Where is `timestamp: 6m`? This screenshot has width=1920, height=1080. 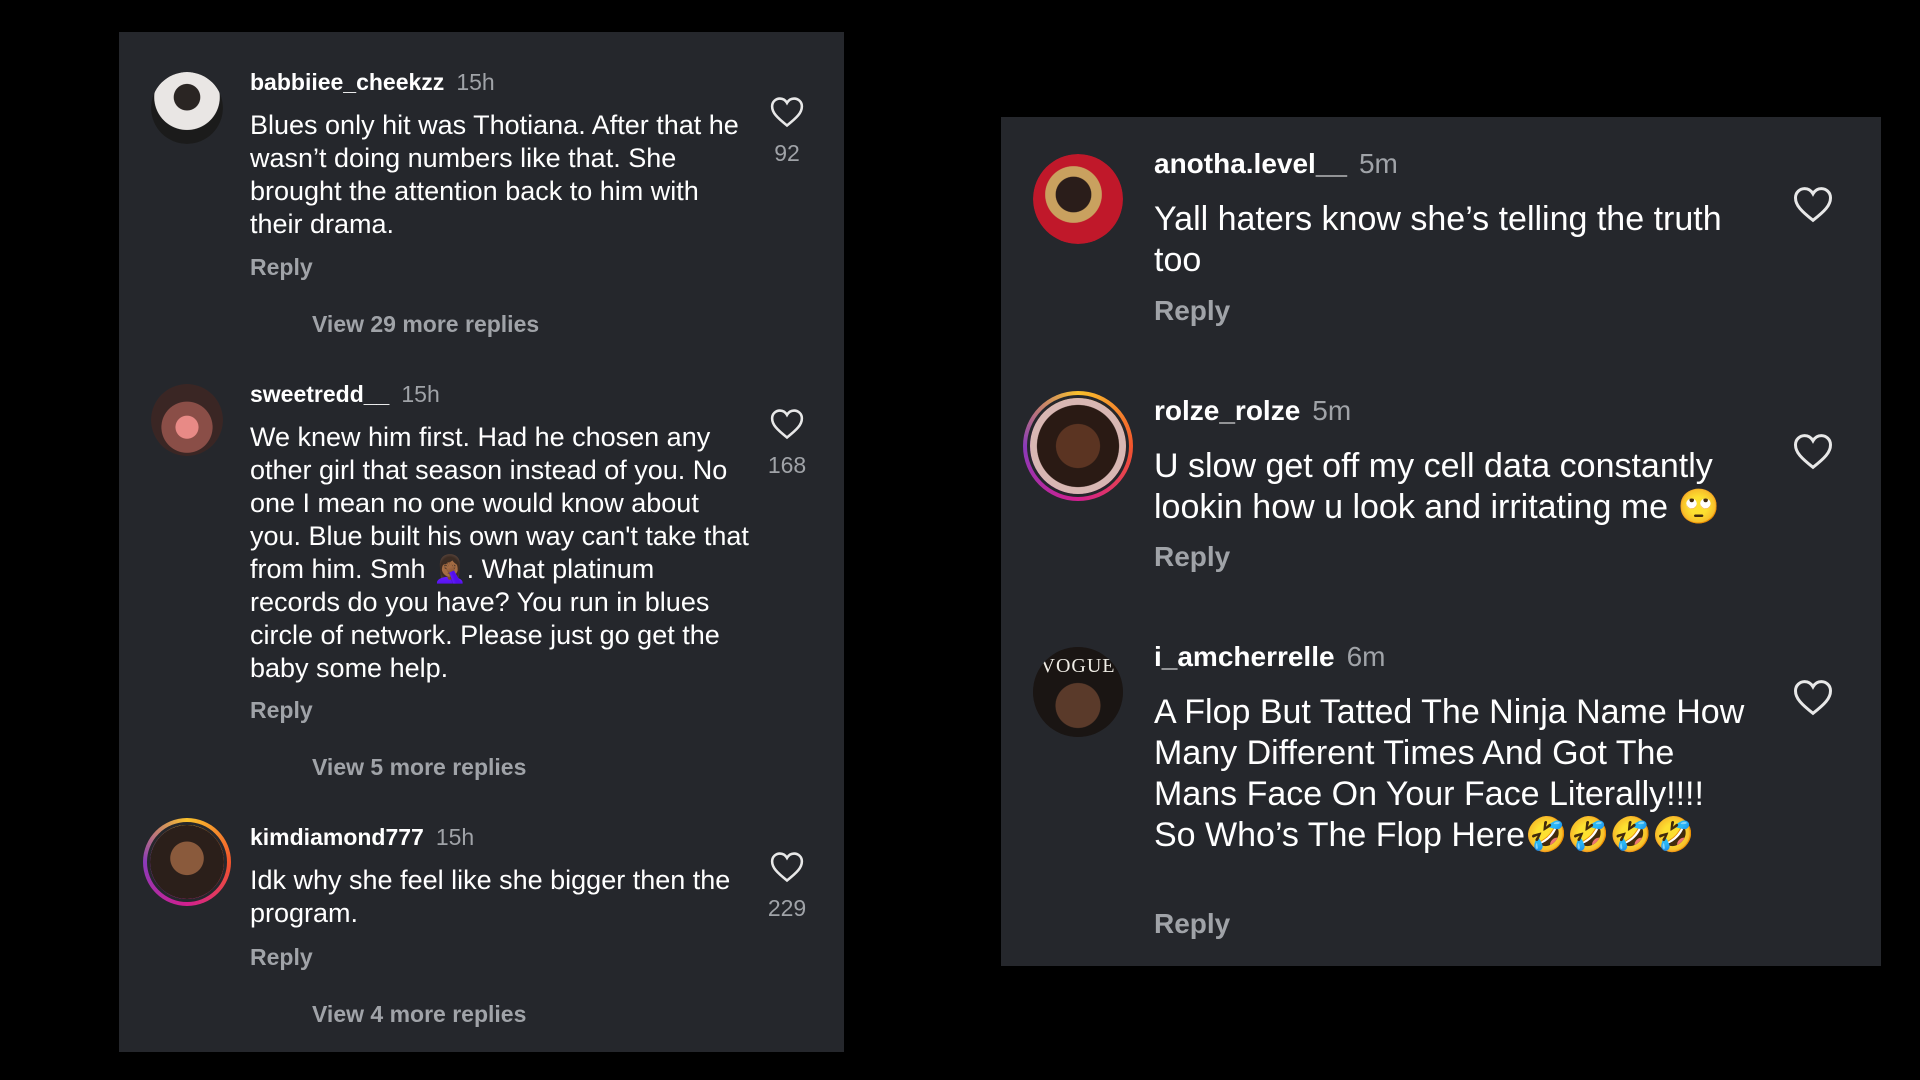
timestamp: 6m is located at coordinates (1366, 656).